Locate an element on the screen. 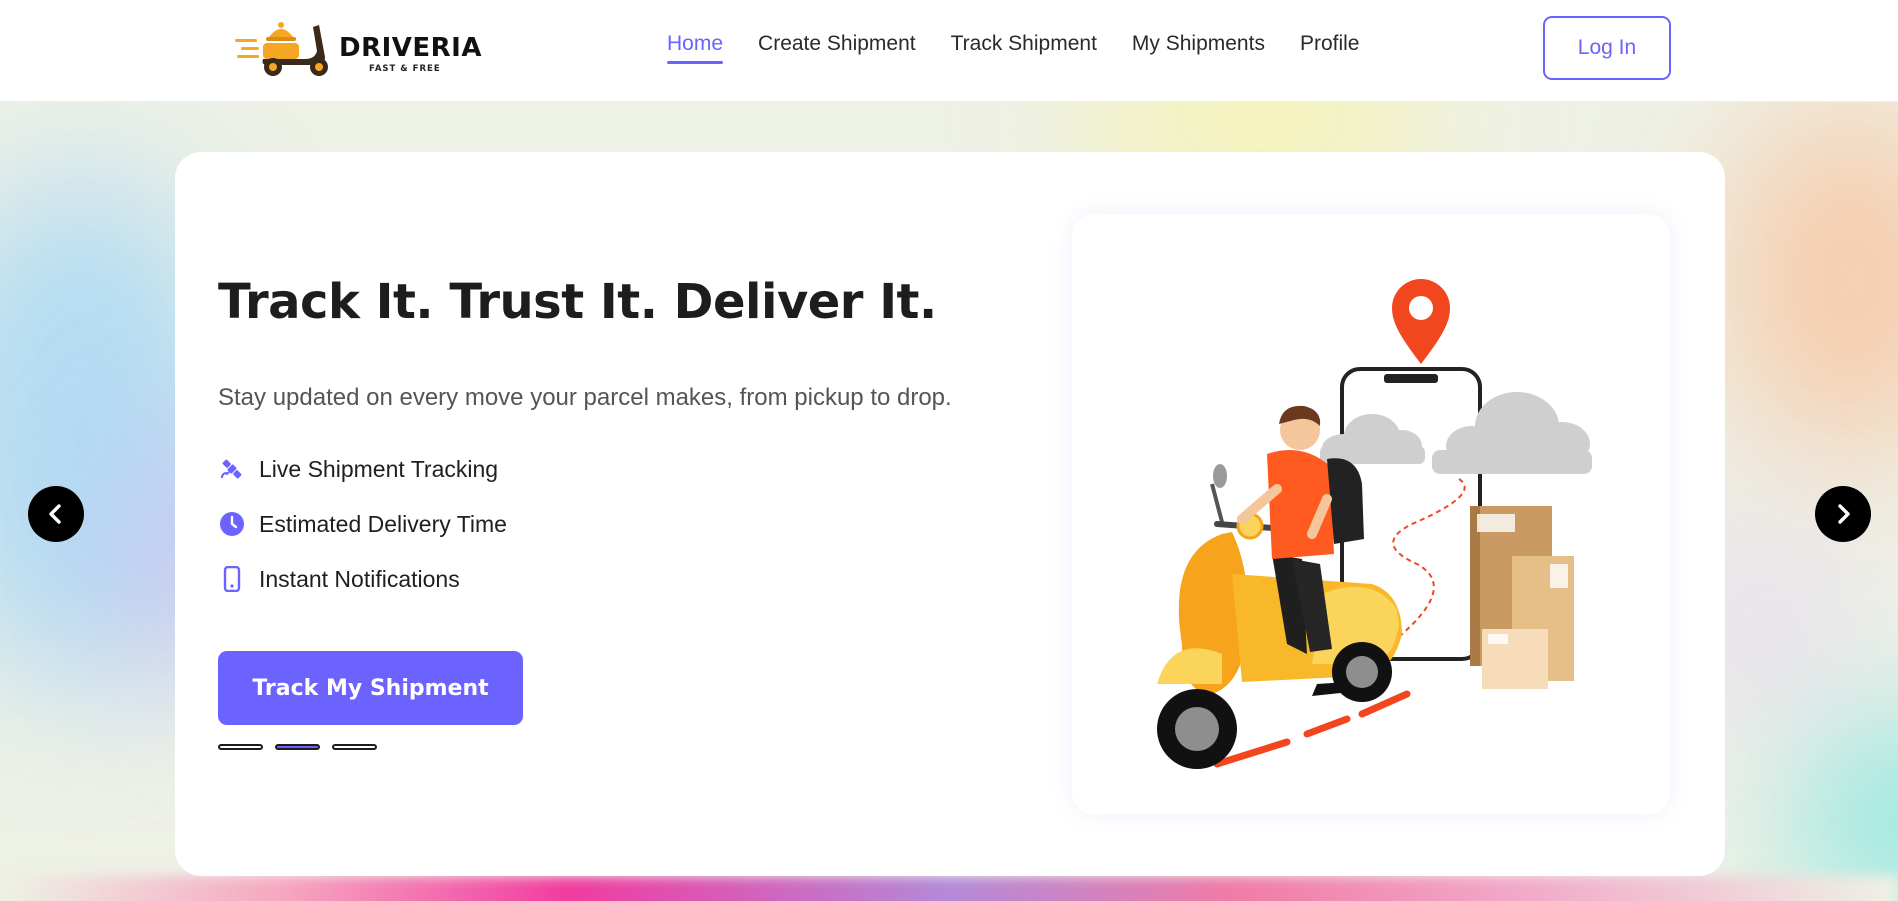 The image size is (1898, 901). chevron-left-icon is located at coordinates (55, 514).